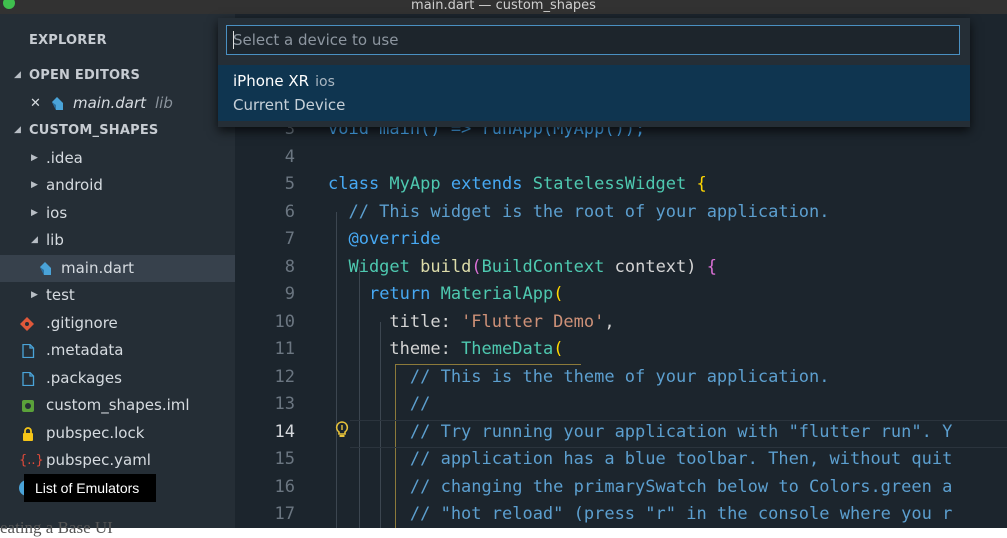  I want to click on tree-item-gitignore: .gitignore, so click(117, 323).